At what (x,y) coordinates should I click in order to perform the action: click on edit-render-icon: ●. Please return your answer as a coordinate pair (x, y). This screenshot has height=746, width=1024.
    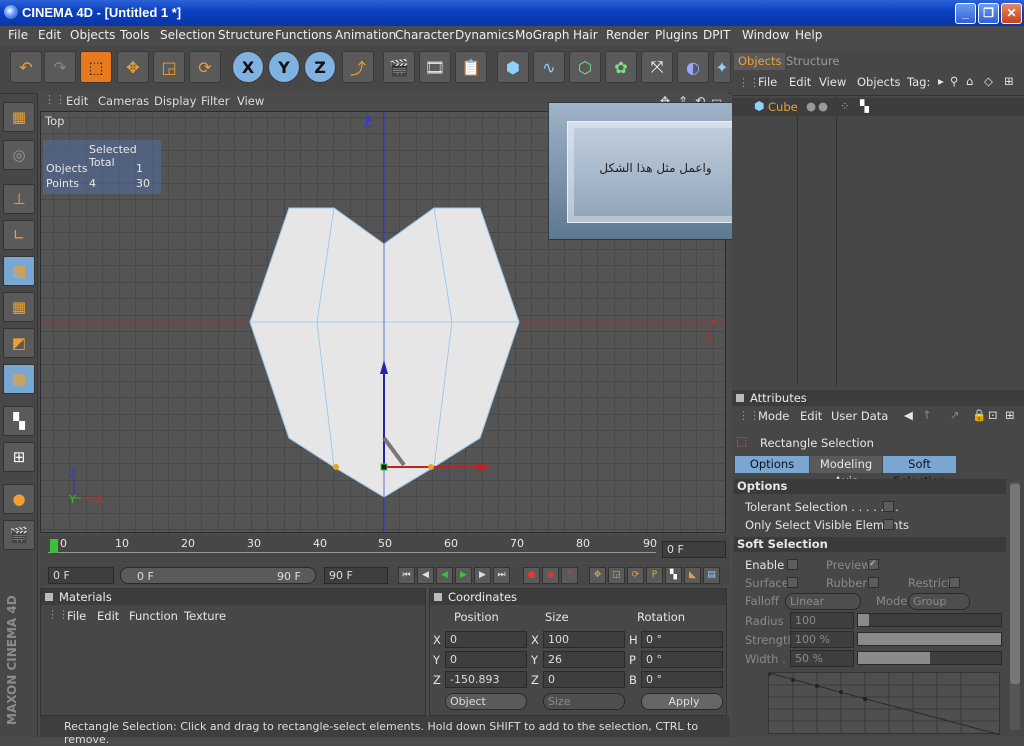
    Looking at the image, I should click on (19, 499).